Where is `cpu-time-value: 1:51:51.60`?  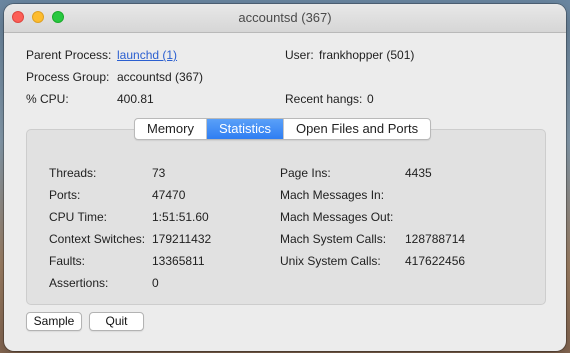
cpu-time-value: 1:51:51.60 is located at coordinates (180, 217).